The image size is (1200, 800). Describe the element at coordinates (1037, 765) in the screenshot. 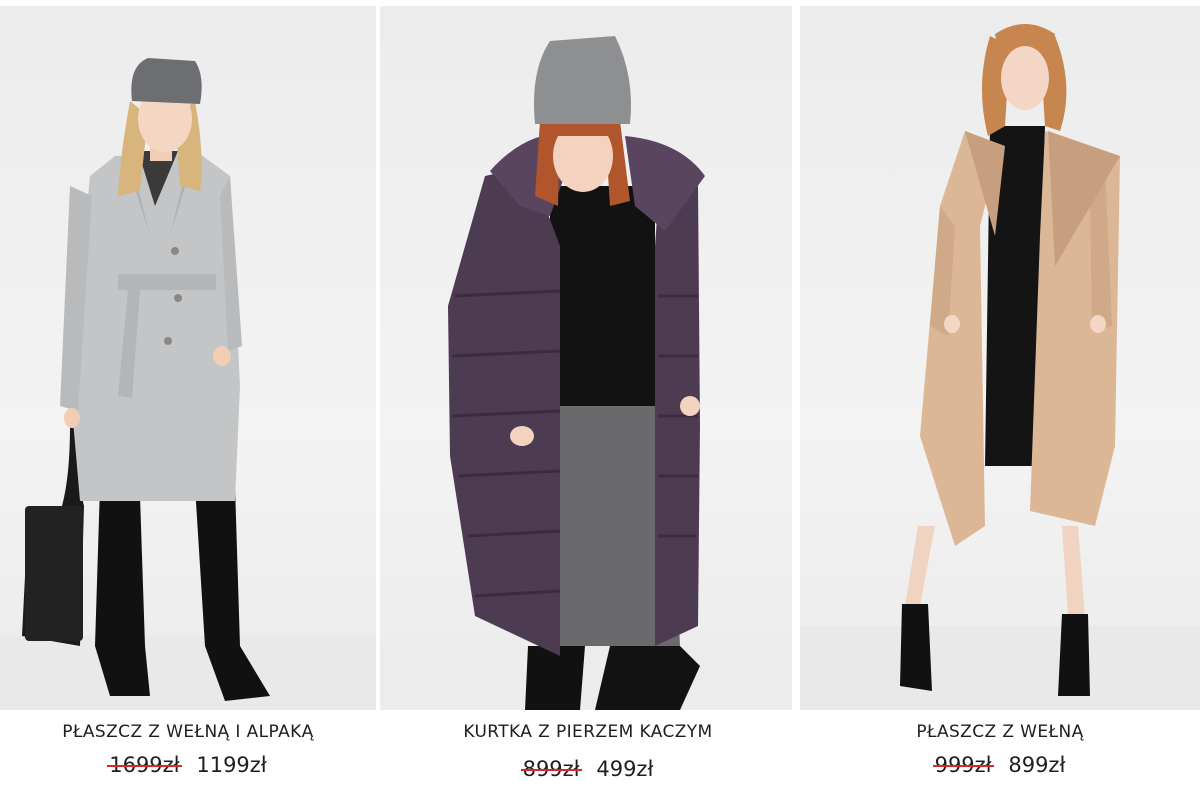

I see `sale-price-3: 899zł` at that location.